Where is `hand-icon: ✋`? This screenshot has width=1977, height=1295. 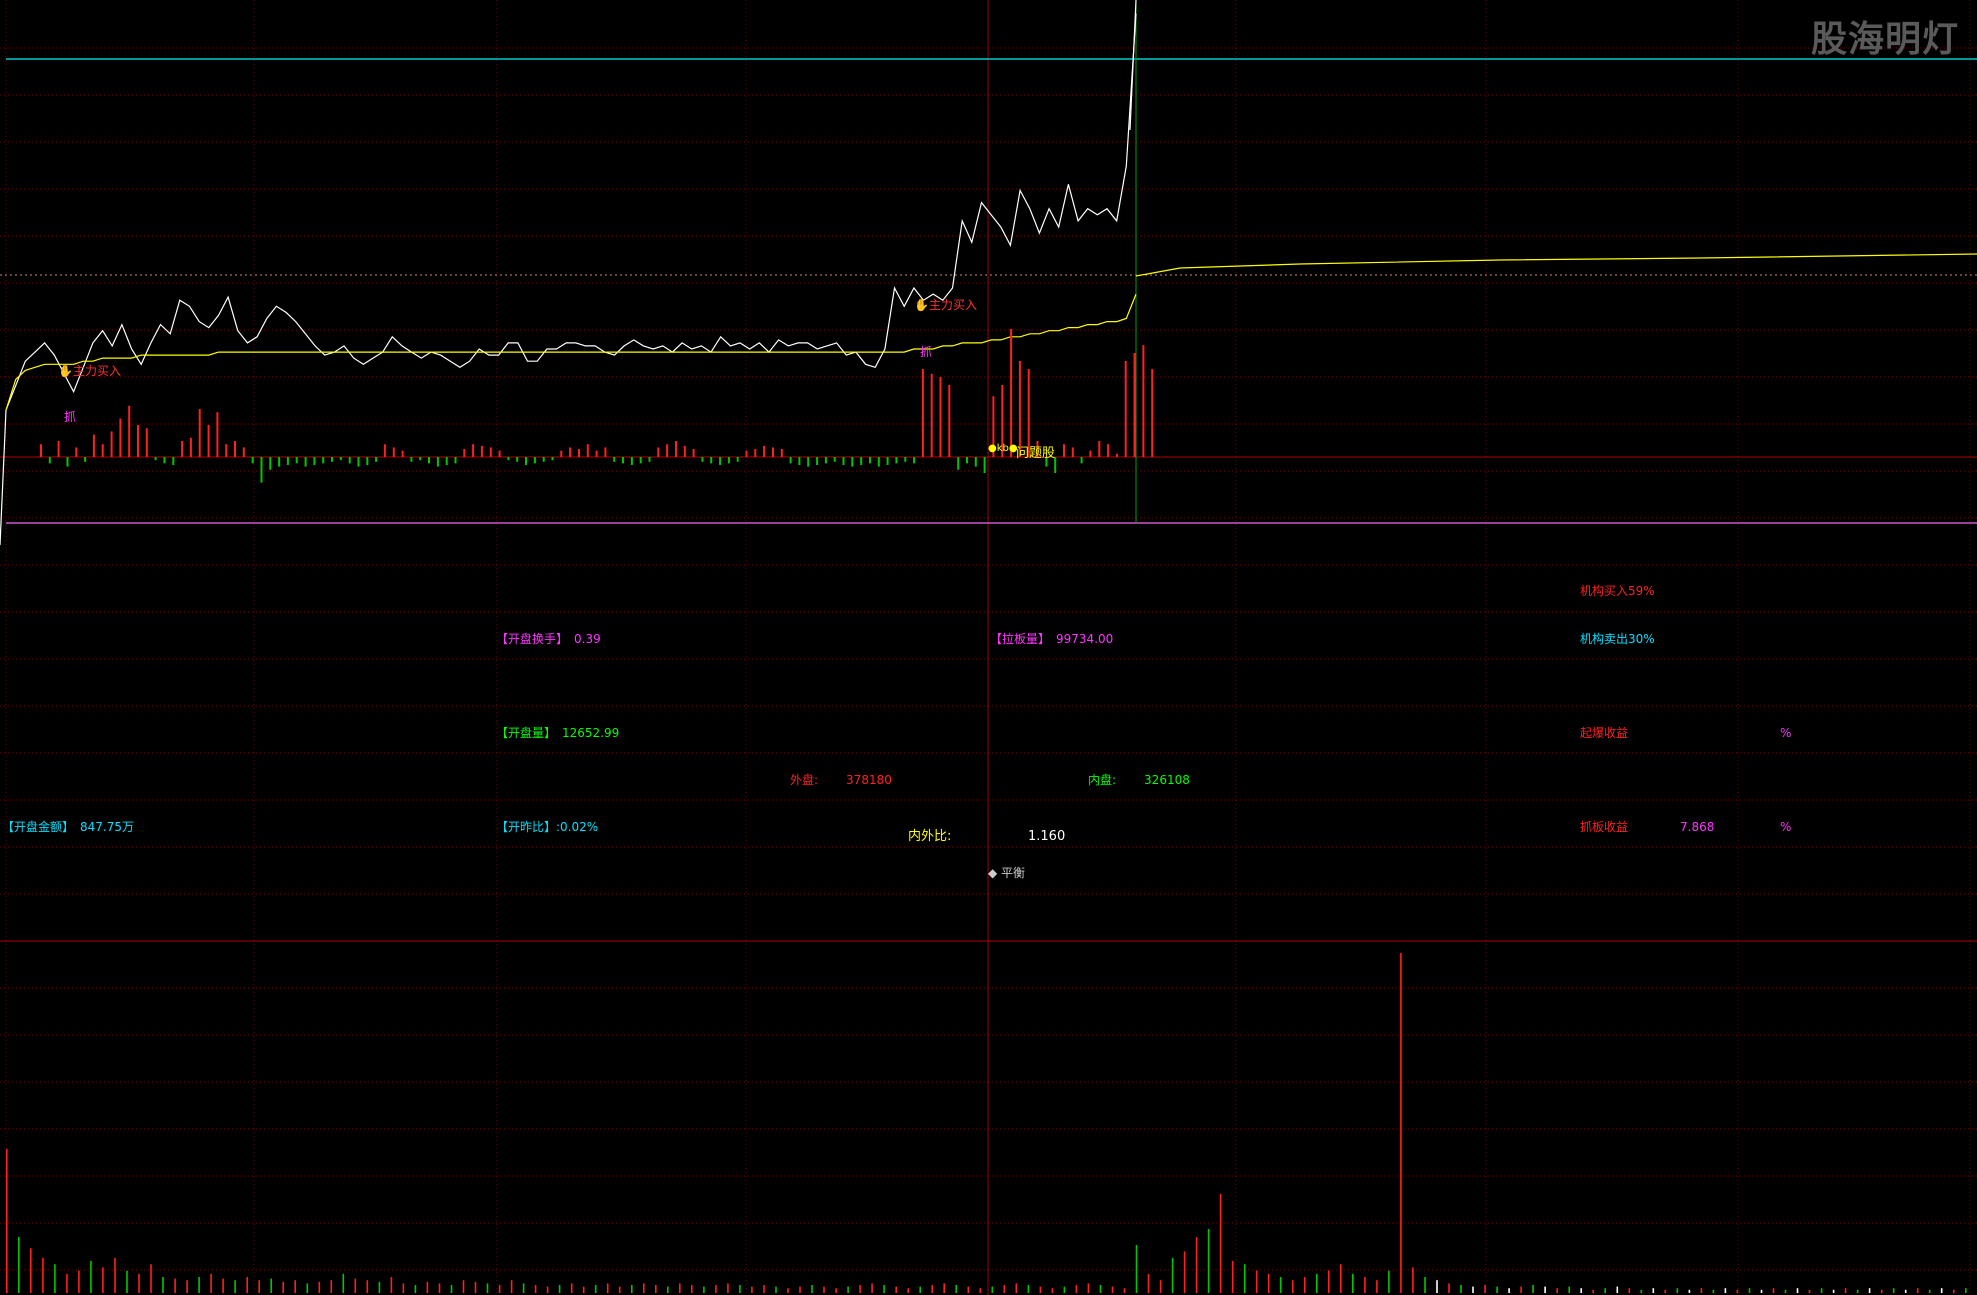 hand-icon: ✋ is located at coordinates (921, 305).